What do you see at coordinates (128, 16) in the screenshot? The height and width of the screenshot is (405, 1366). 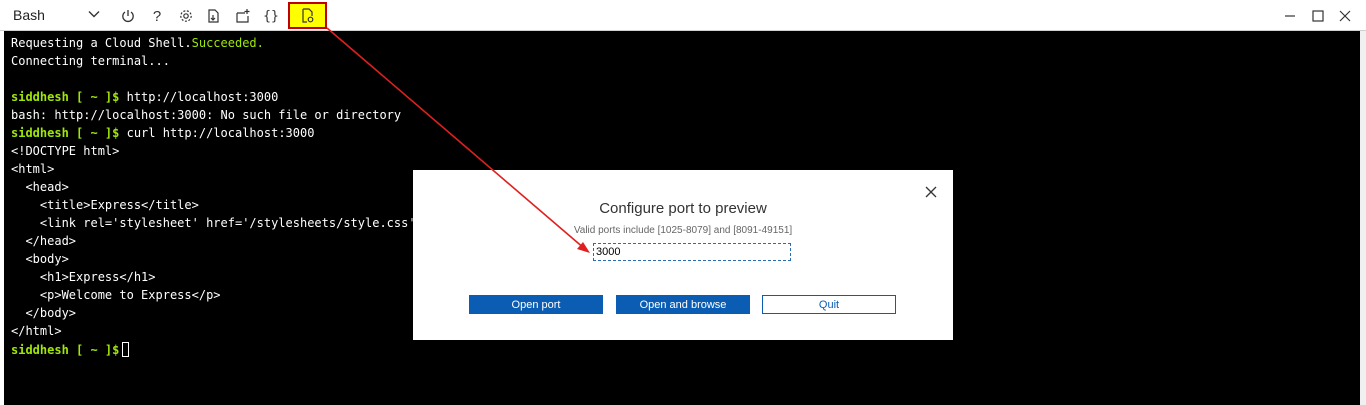 I see `power-icon` at bounding box center [128, 16].